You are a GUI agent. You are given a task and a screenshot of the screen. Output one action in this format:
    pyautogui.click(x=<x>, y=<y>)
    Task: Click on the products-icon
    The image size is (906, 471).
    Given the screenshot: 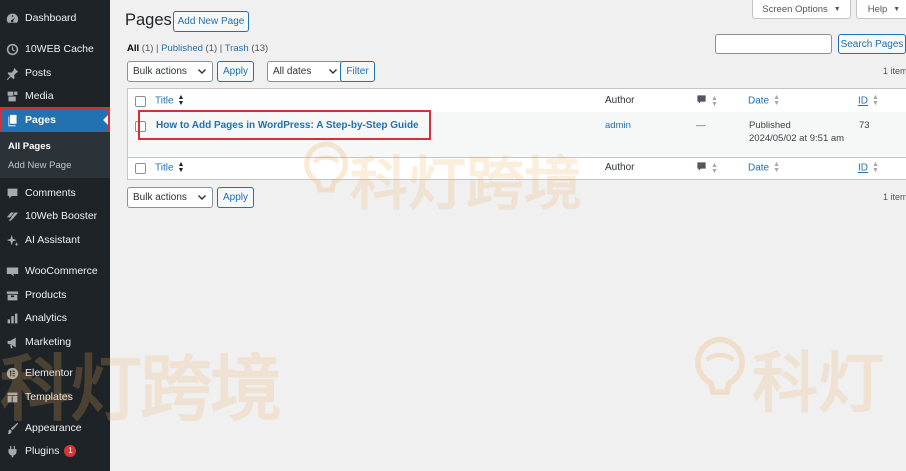 What is the action you would take?
    pyautogui.click(x=12, y=295)
    